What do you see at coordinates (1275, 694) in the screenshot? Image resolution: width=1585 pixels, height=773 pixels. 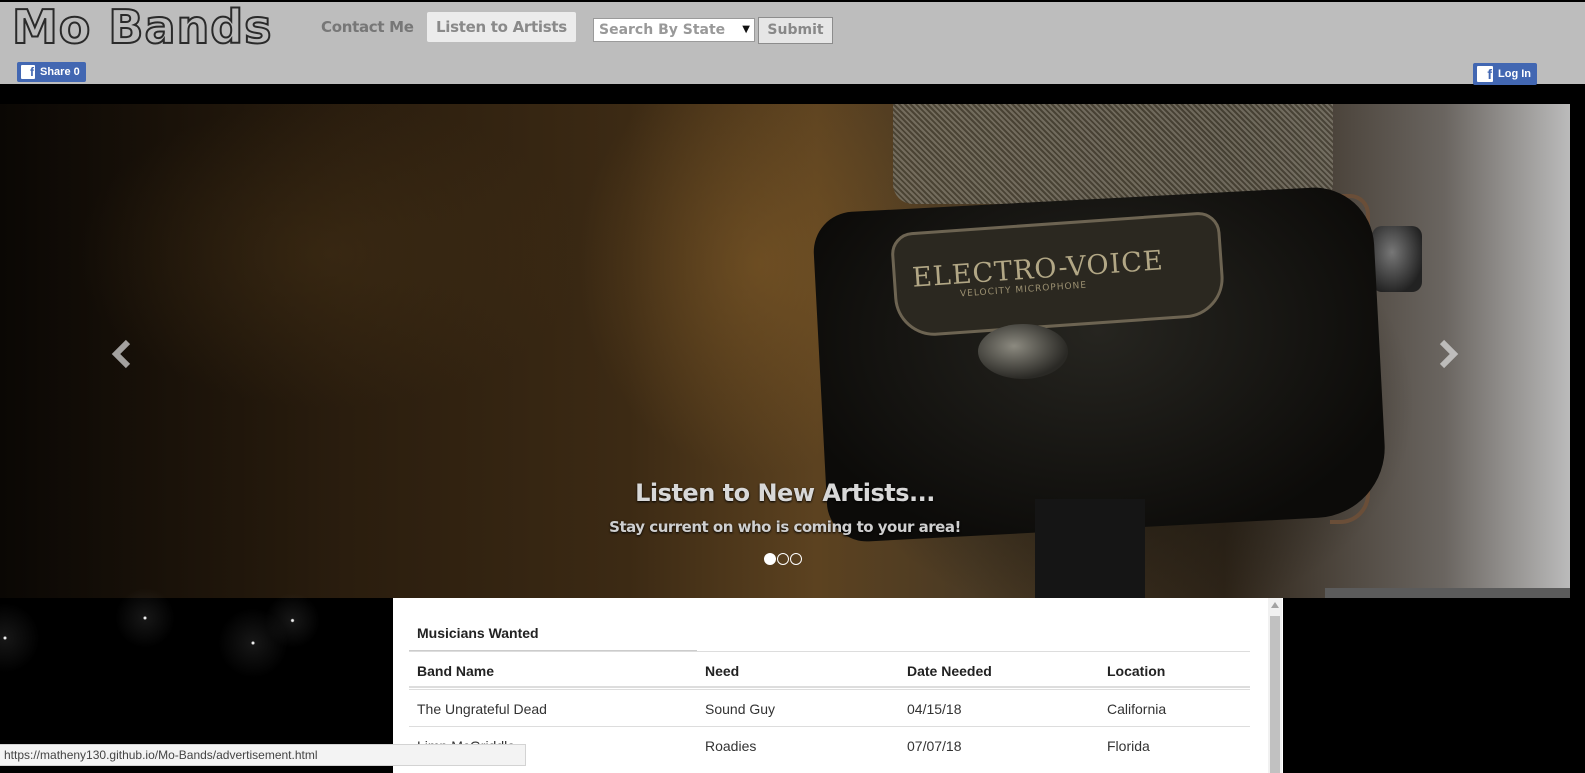 I see `scrollbar-thumb` at bounding box center [1275, 694].